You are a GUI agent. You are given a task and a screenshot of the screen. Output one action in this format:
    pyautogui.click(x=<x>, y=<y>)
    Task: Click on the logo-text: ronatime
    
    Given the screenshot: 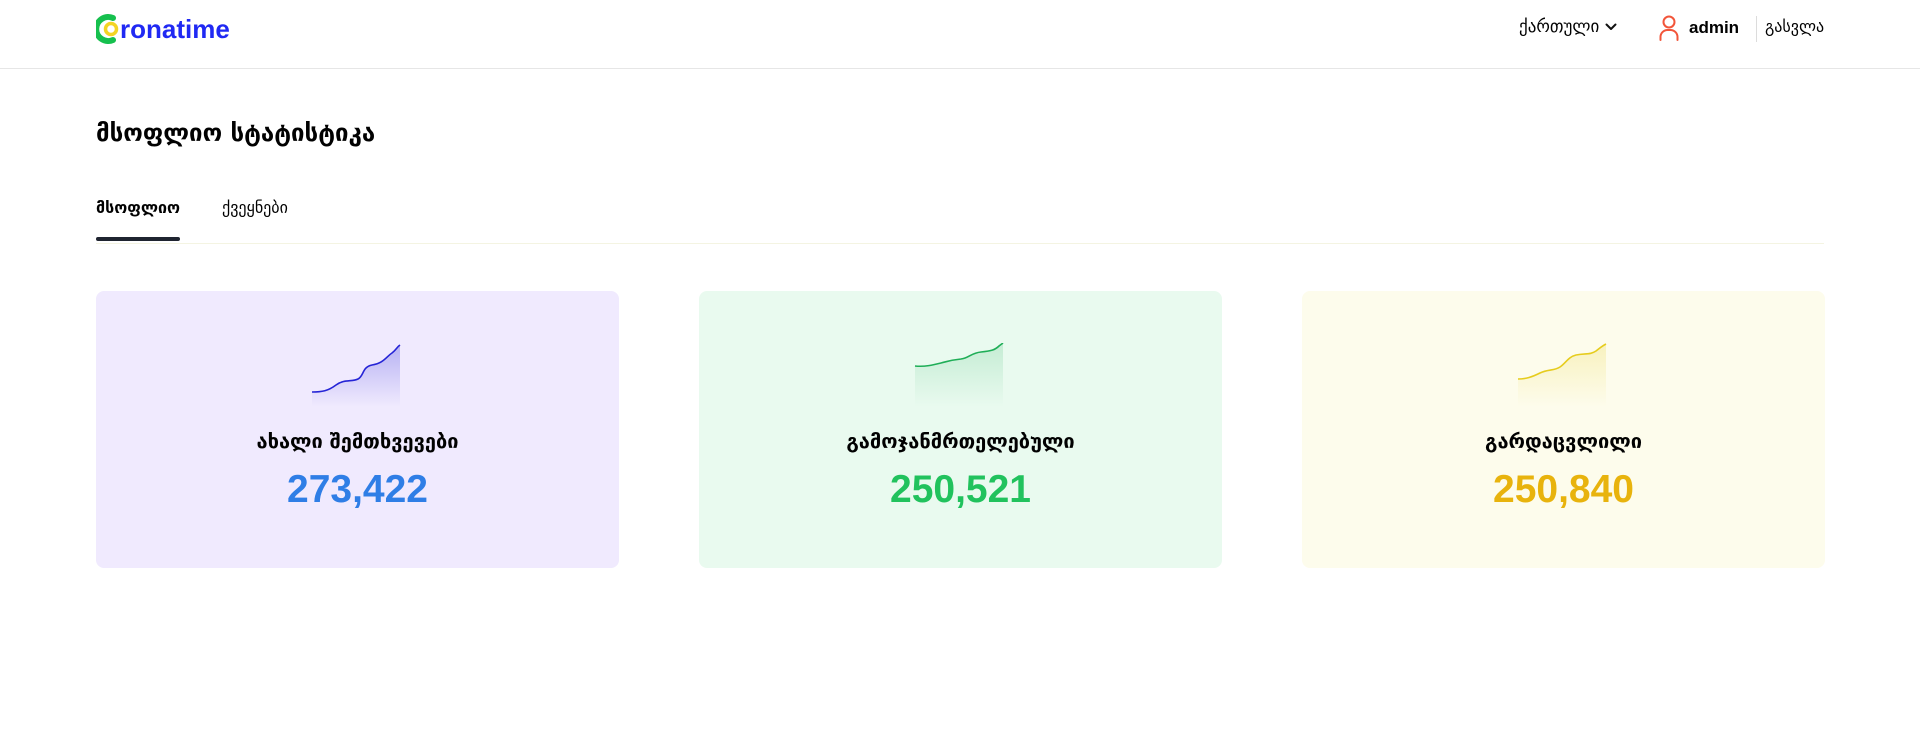 What is the action you would take?
    pyautogui.click(x=175, y=28)
    